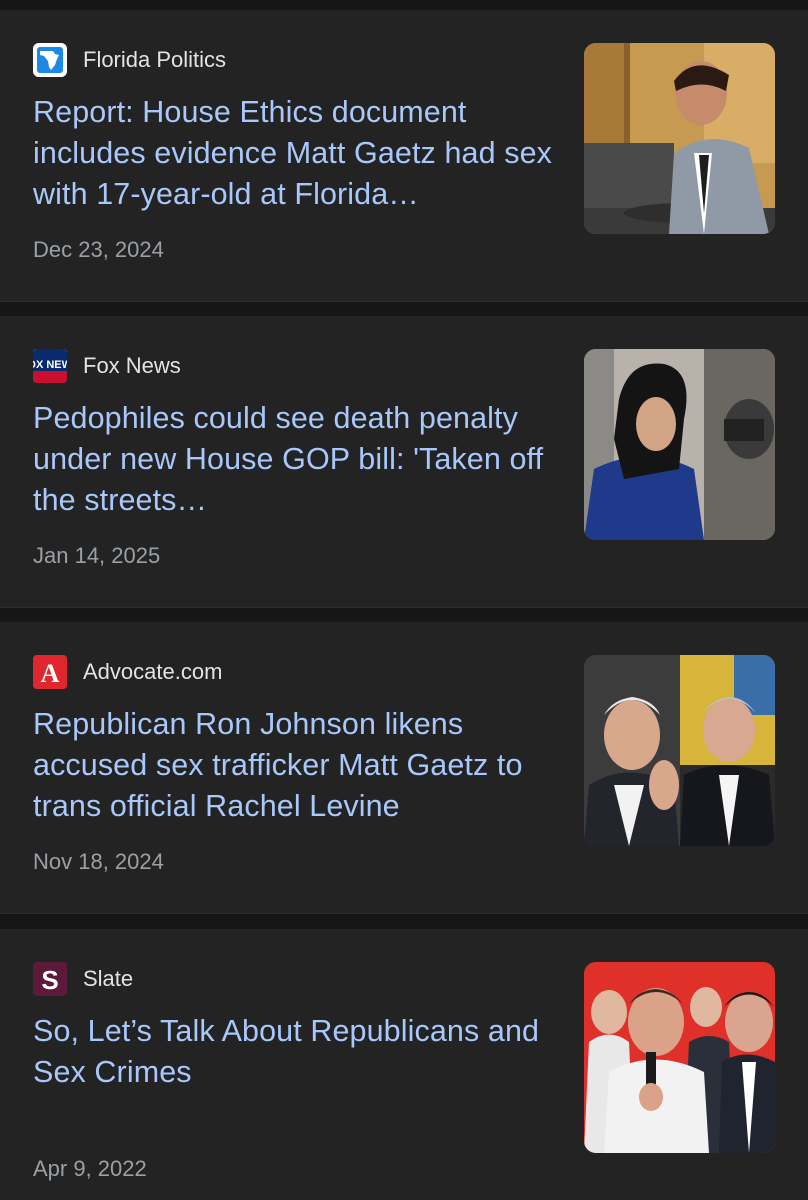  Describe the element at coordinates (98, 249) in the screenshot. I see `publish-date: Dec 23, 2024` at that location.